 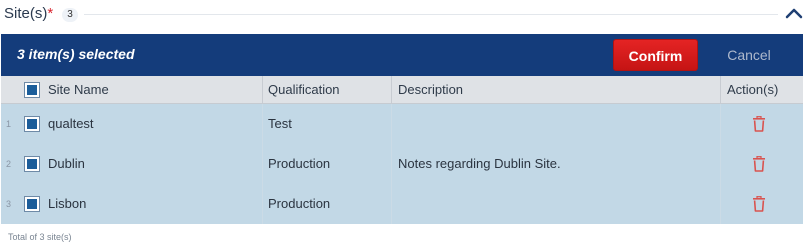 I want to click on cancel-button: Cancel, so click(x=749, y=55).